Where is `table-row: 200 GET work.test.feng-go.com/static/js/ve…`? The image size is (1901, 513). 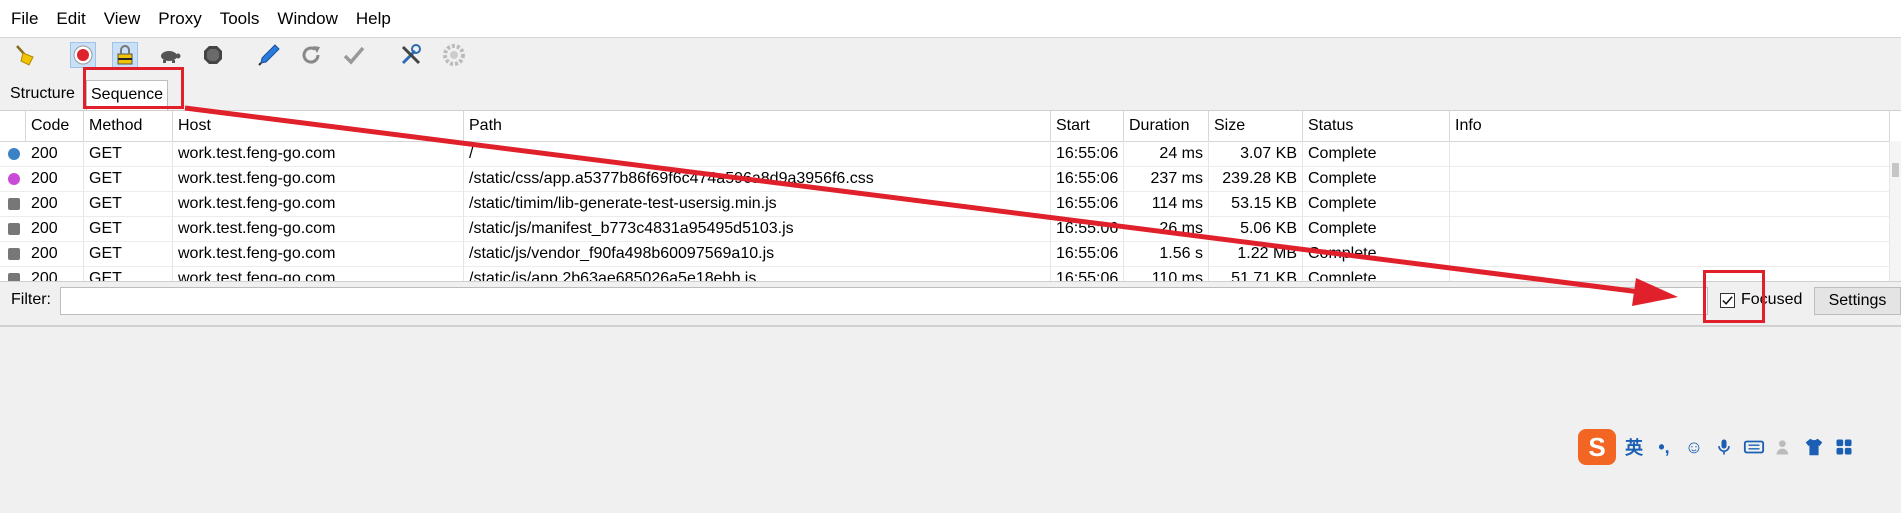
table-row: 200 GET work.test.feng-go.com/static/js/ve… is located at coordinates (945, 254).